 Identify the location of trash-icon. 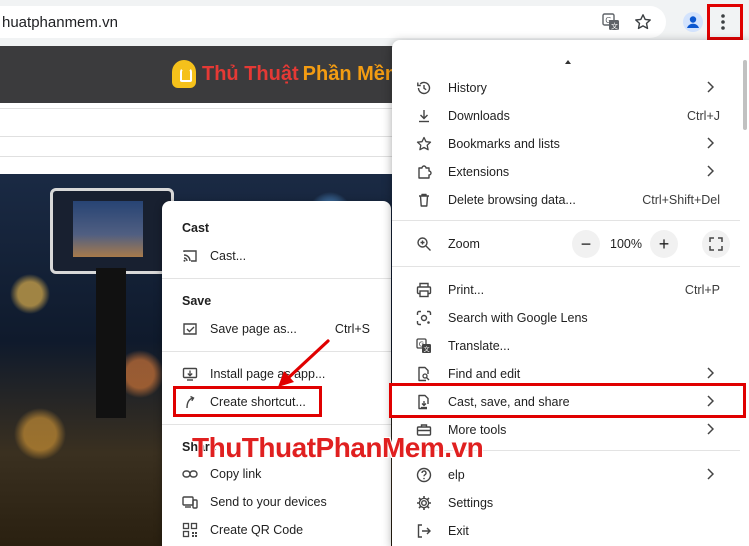
(424, 200).